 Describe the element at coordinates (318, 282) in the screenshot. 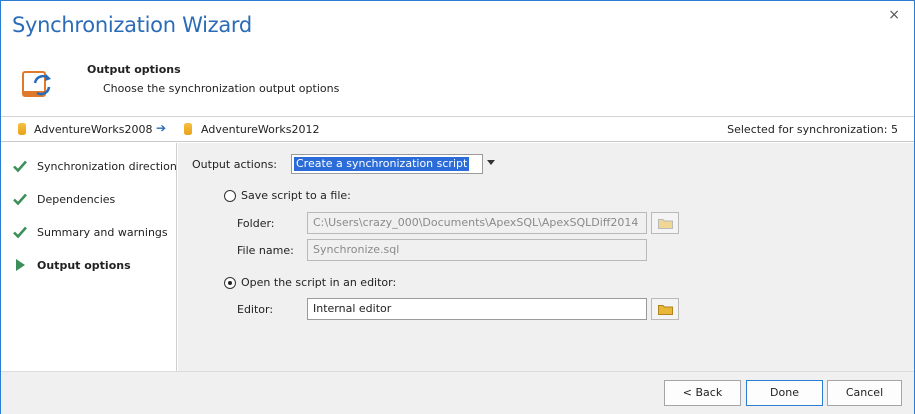

I see `open-in-editor-label: Open the script in an editor:` at that location.